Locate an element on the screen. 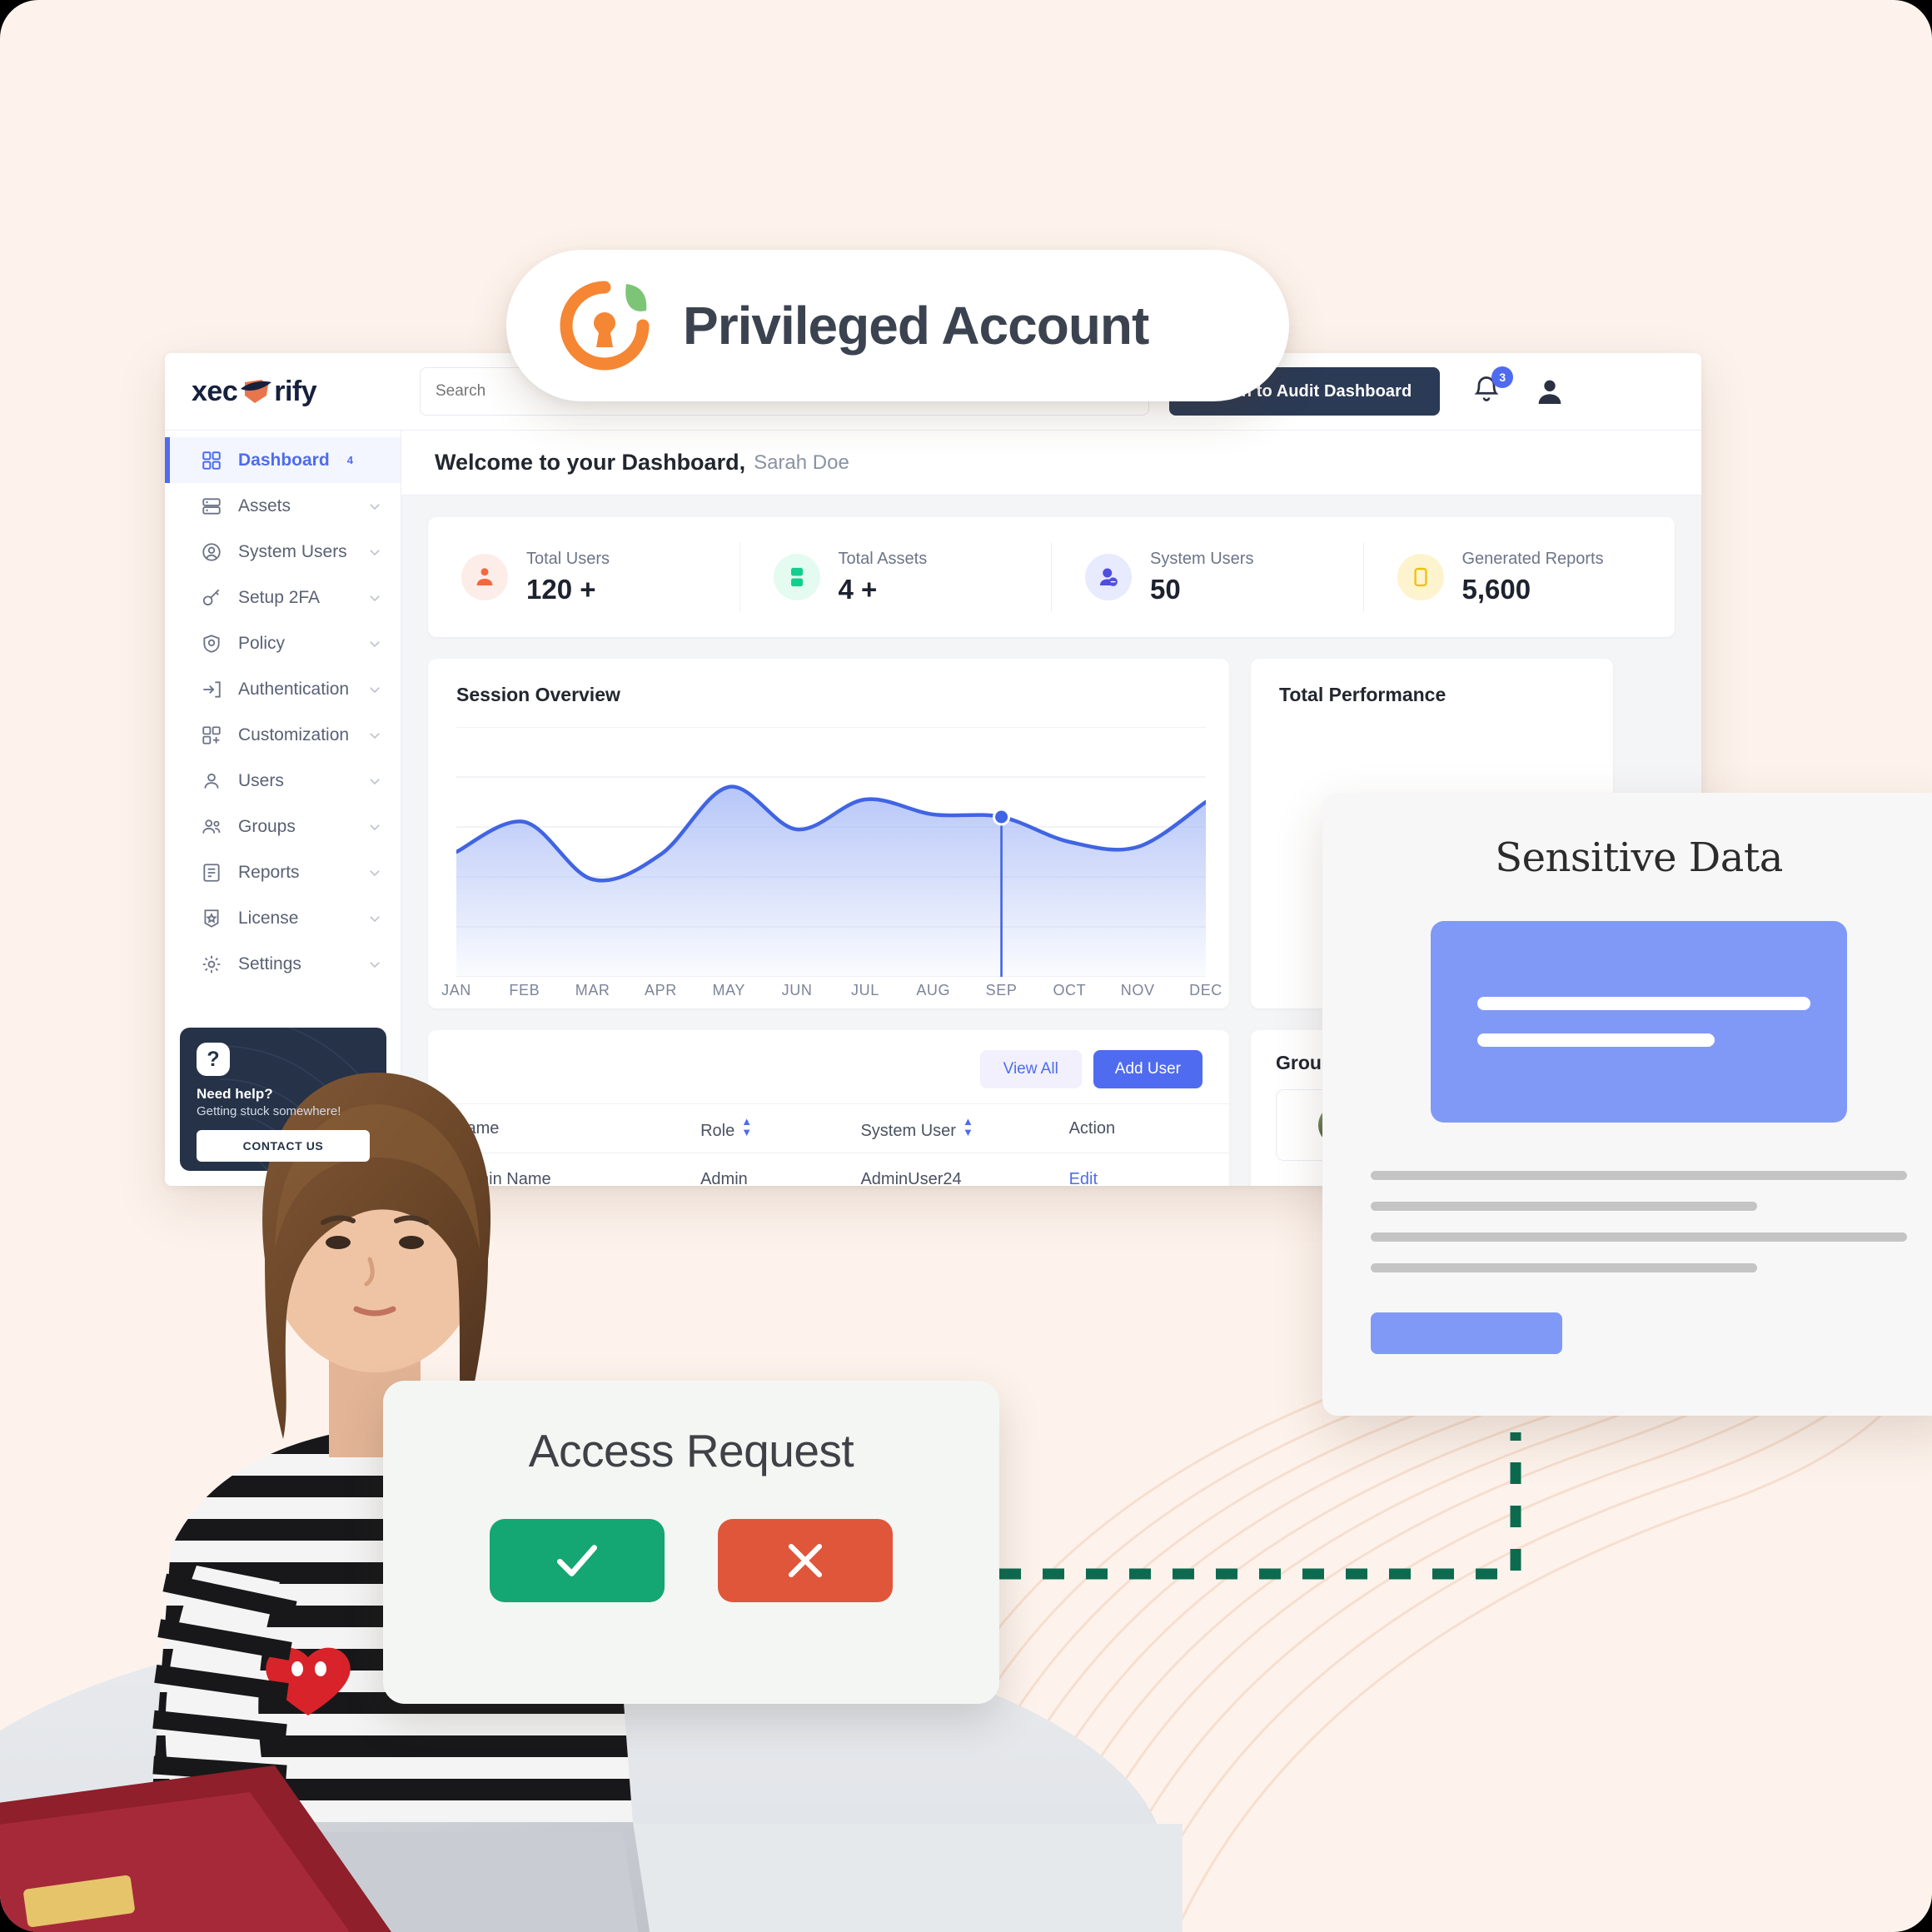 This screenshot has height=1932, width=1932. user-circle-icon is located at coordinates (211, 552).